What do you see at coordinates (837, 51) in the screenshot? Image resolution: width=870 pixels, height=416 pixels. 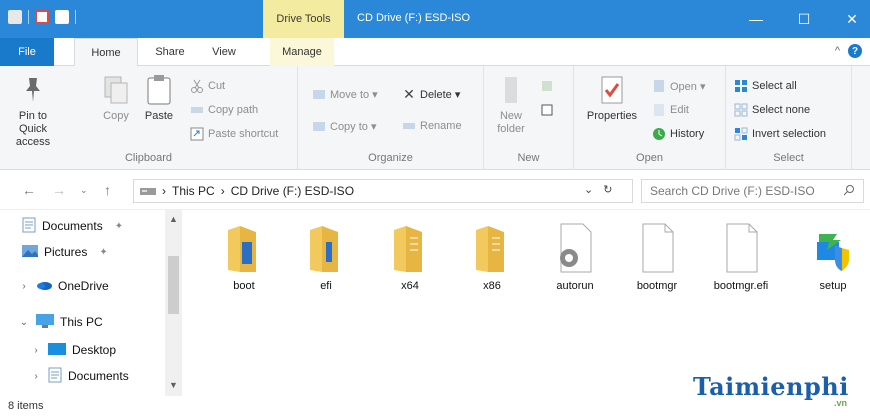 I see `collapse-ribbon-icon: ^` at bounding box center [837, 51].